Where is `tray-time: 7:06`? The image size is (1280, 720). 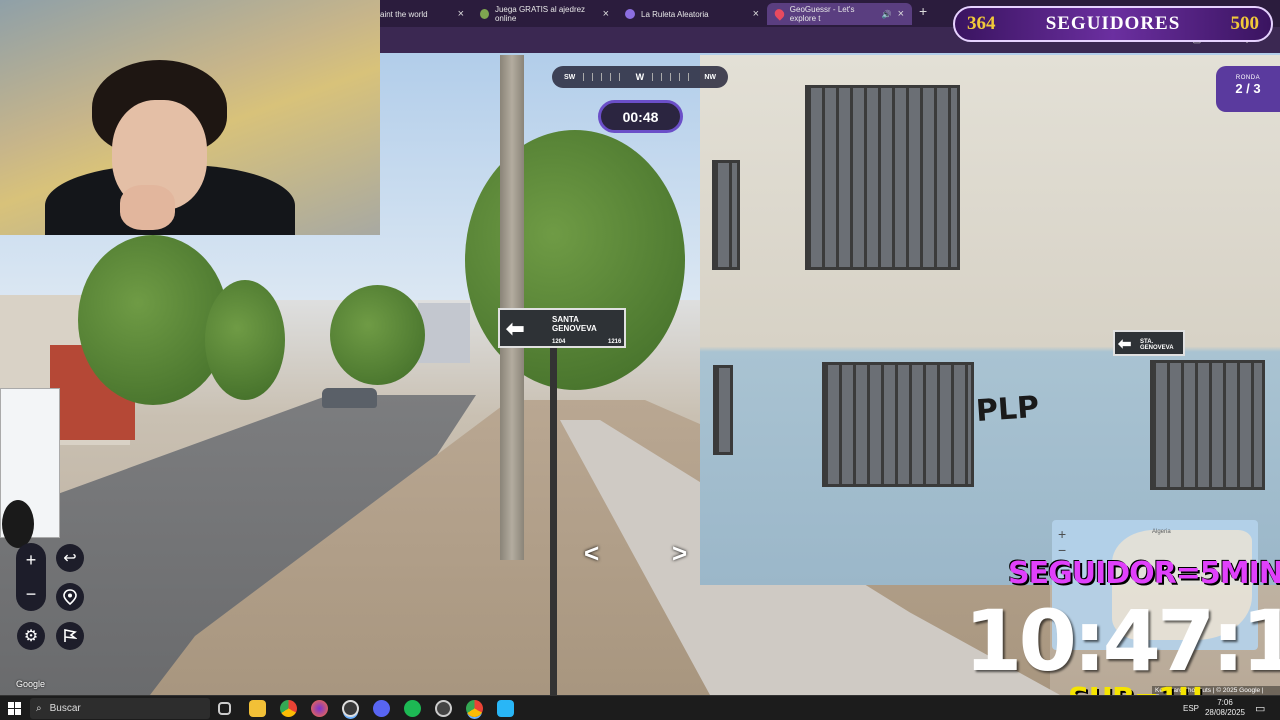
tray-time: 7:06 is located at coordinates (1225, 702).